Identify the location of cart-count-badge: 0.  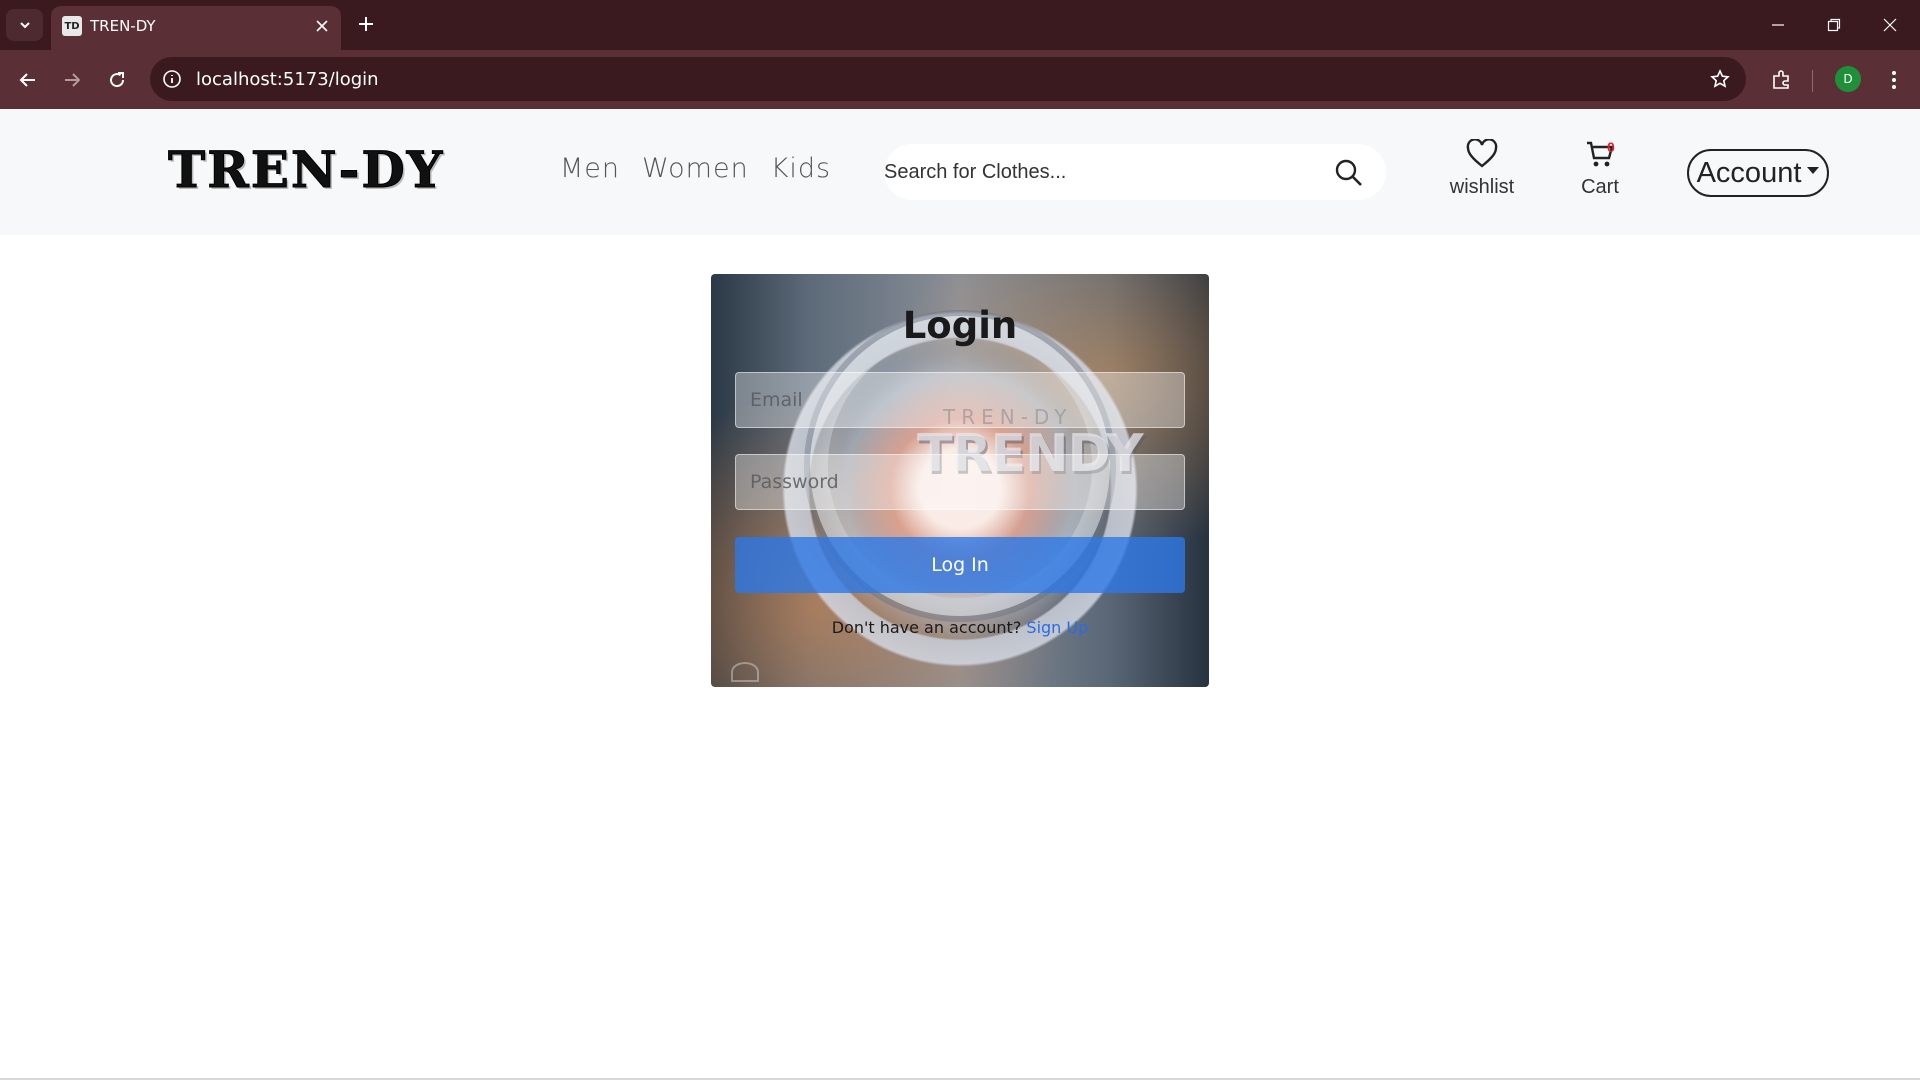
(1611, 147).